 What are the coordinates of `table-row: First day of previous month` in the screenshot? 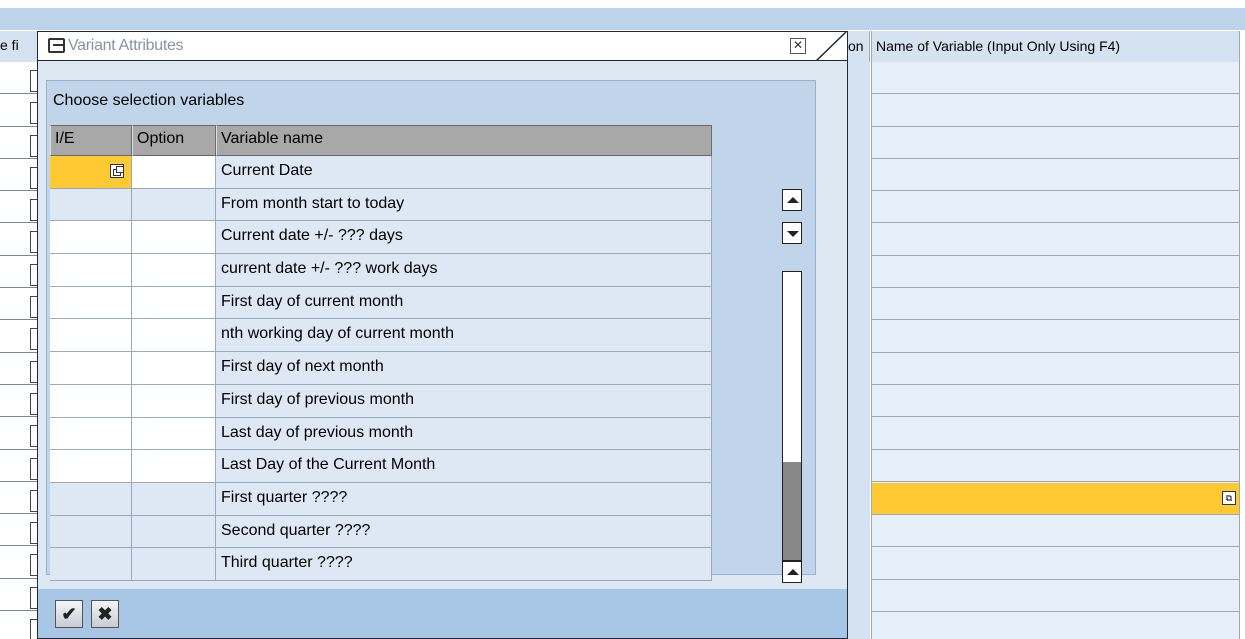 It's located at (381, 401).